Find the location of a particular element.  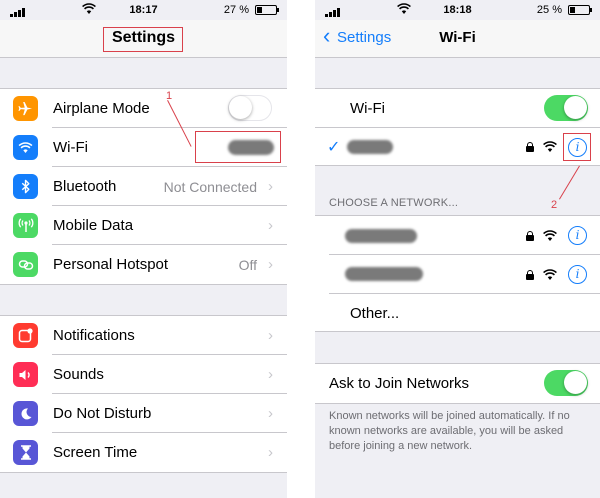

airplane-mode-label: Airplane Mode is located at coordinates (101, 108).